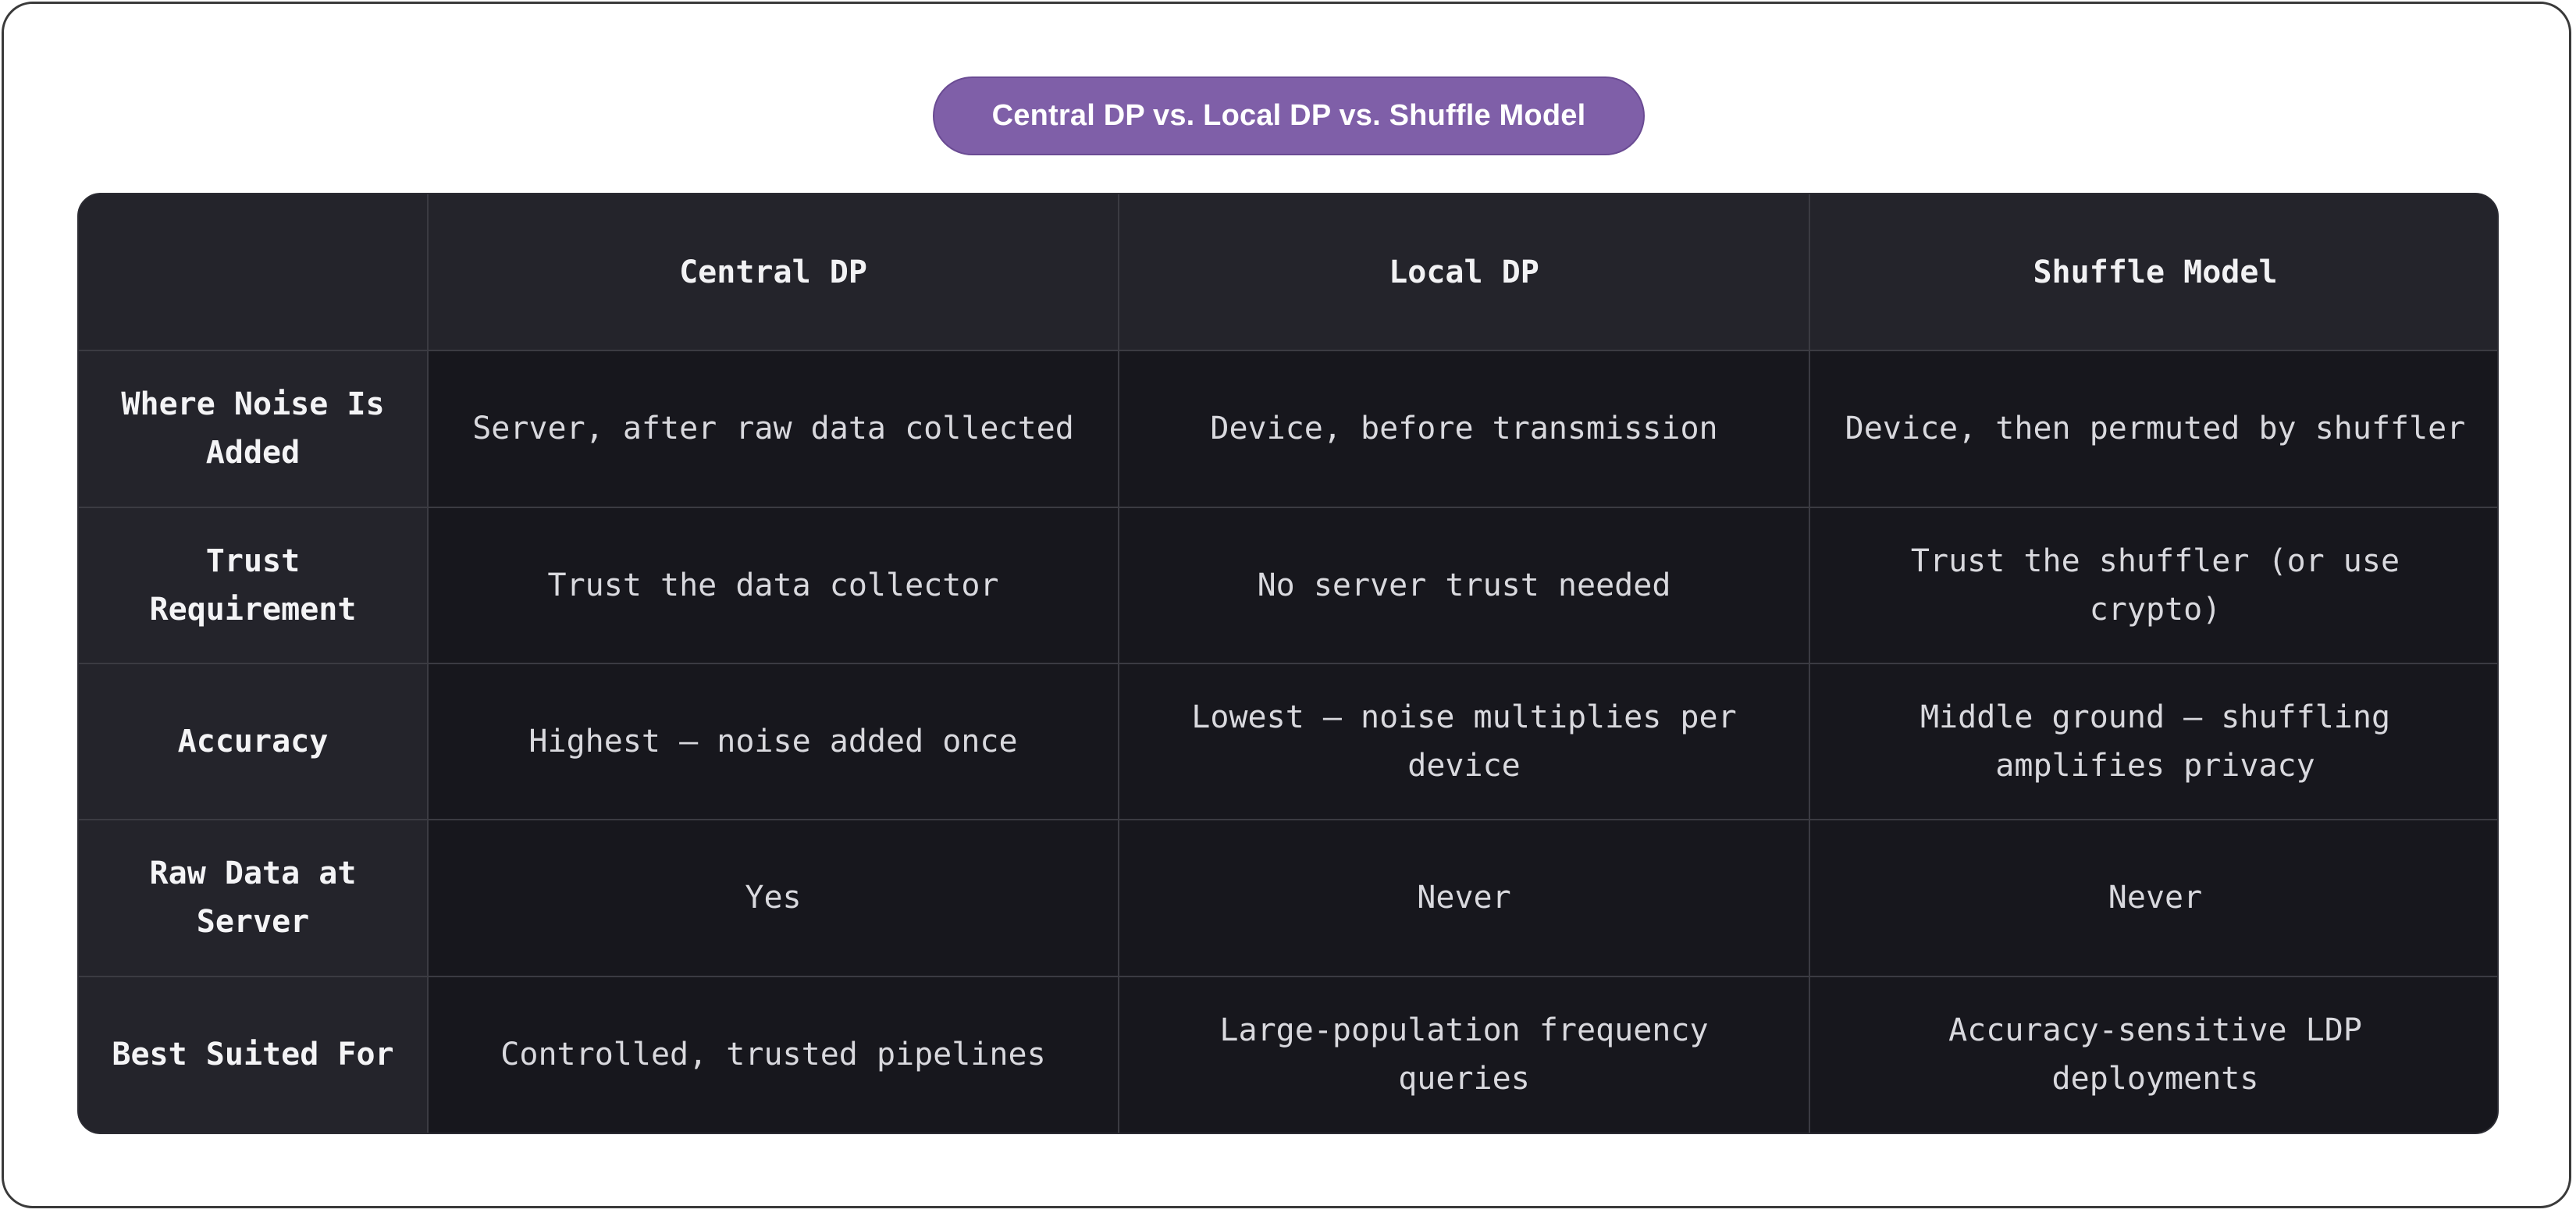 The image size is (2576, 1213). What do you see at coordinates (2153, 273) in the screenshot?
I see `column-header-shuffle-model: Shuffle Model` at bounding box center [2153, 273].